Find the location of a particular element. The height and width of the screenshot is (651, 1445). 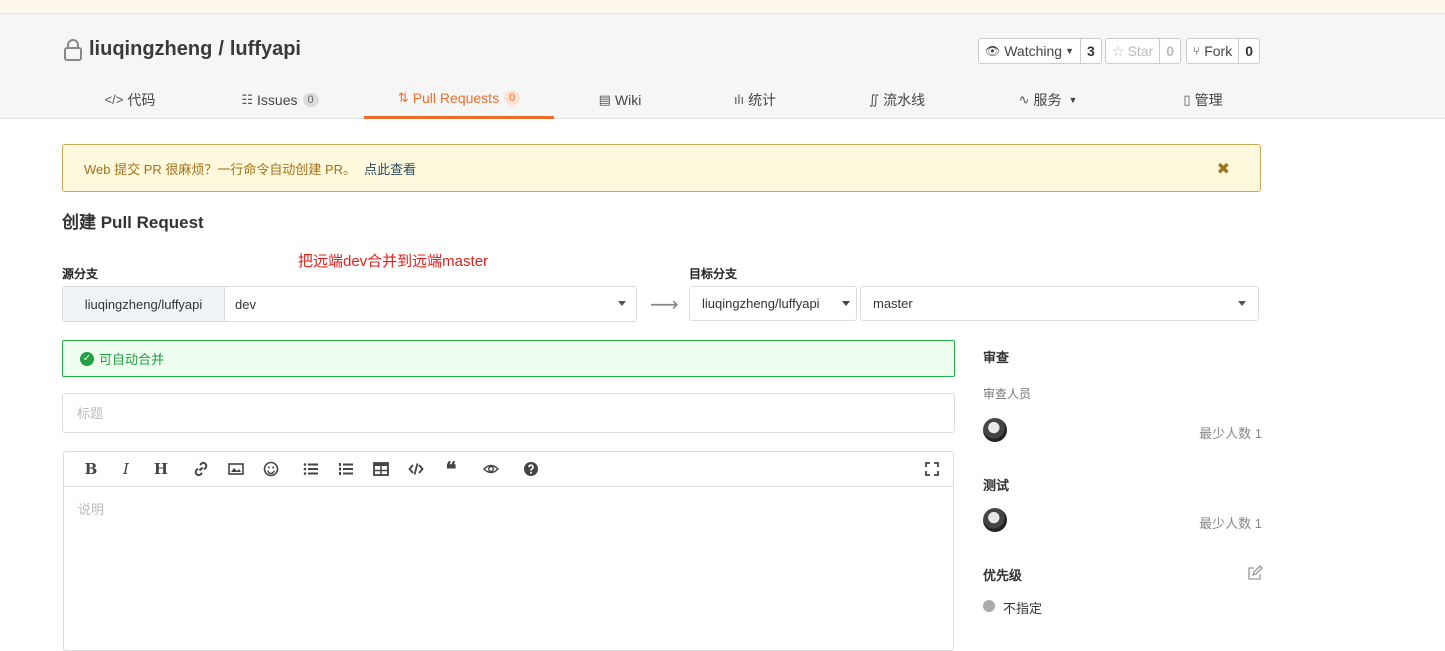

code-icon is located at coordinates (416, 469).